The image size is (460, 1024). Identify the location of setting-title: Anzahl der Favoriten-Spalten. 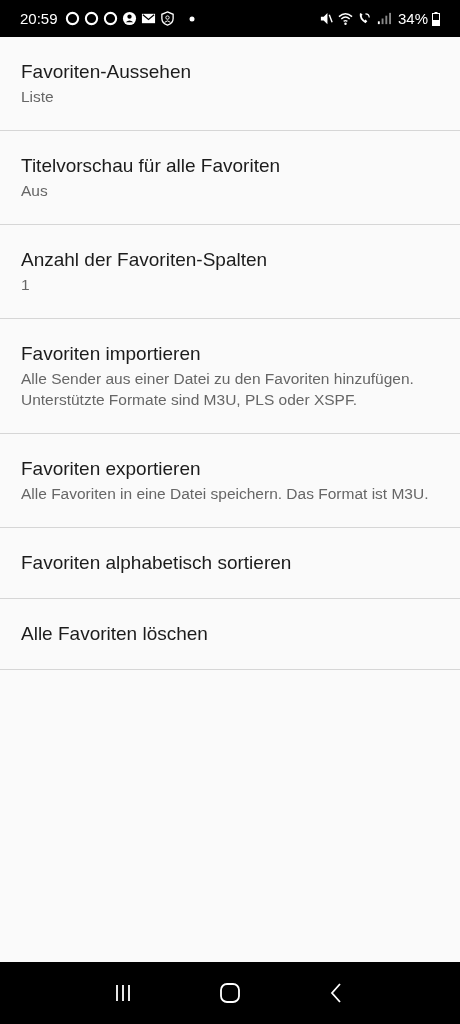
(145, 260).